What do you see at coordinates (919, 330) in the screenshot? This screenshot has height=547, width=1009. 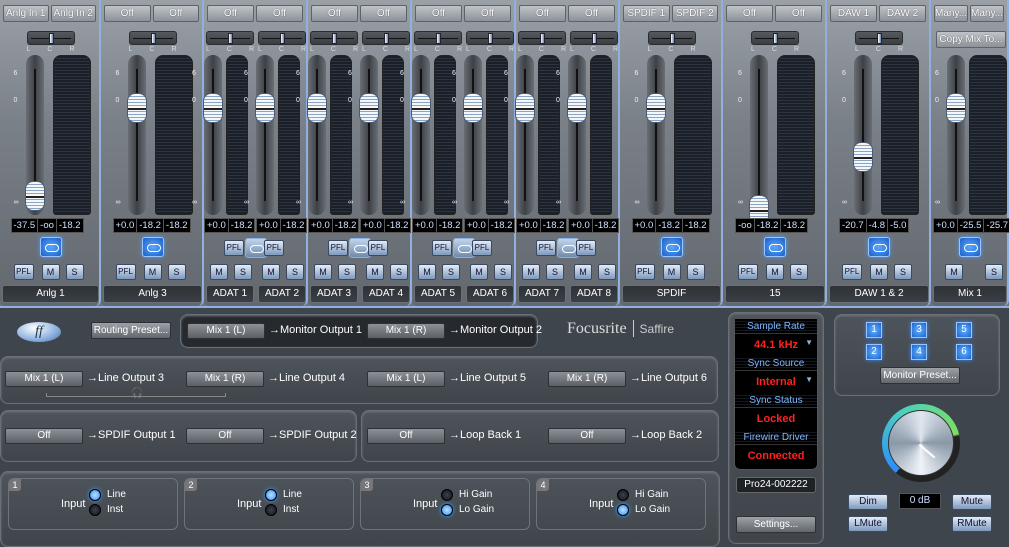 I see `monitor-output-button-3: 3` at bounding box center [919, 330].